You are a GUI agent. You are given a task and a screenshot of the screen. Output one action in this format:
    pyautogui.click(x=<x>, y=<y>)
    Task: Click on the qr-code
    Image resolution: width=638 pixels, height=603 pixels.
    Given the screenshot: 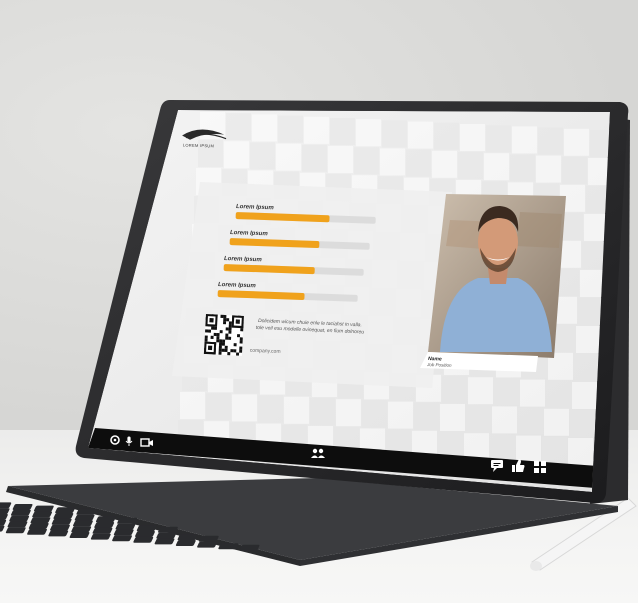 What is the action you would take?
    pyautogui.click(x=223, y=335)
    